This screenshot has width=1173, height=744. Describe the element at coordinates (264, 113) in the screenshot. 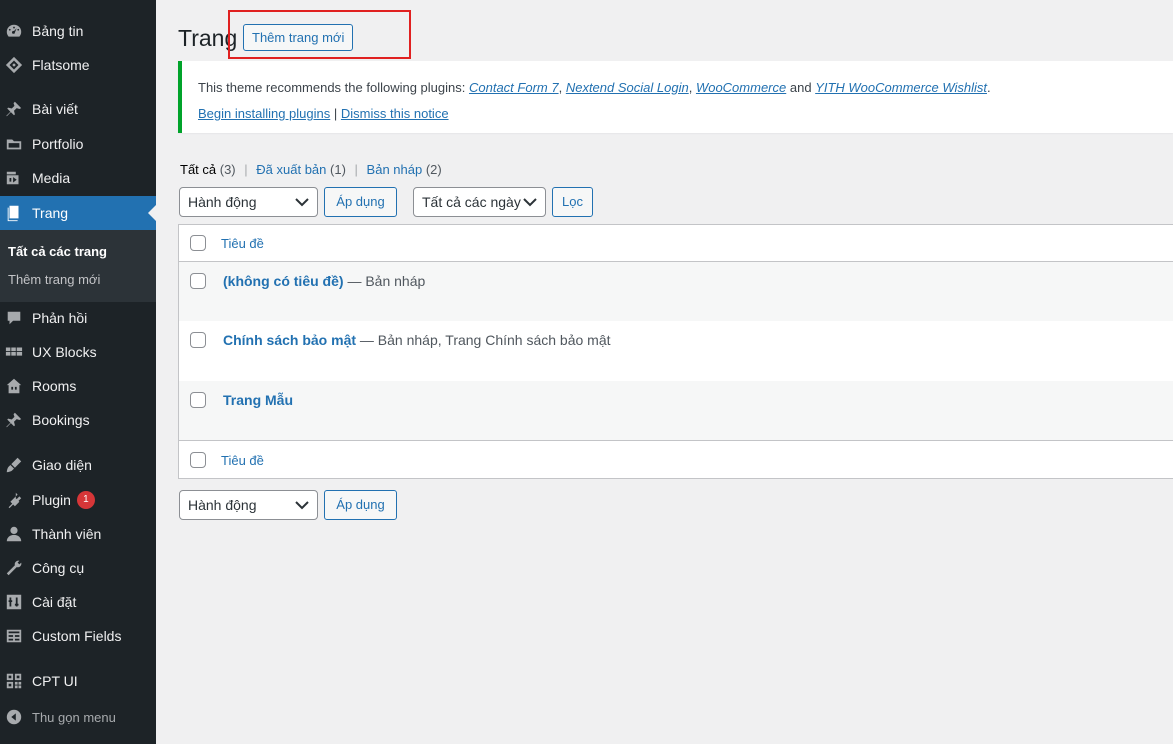

I see `begin-installing-link: Begin installing plugins` at that location.